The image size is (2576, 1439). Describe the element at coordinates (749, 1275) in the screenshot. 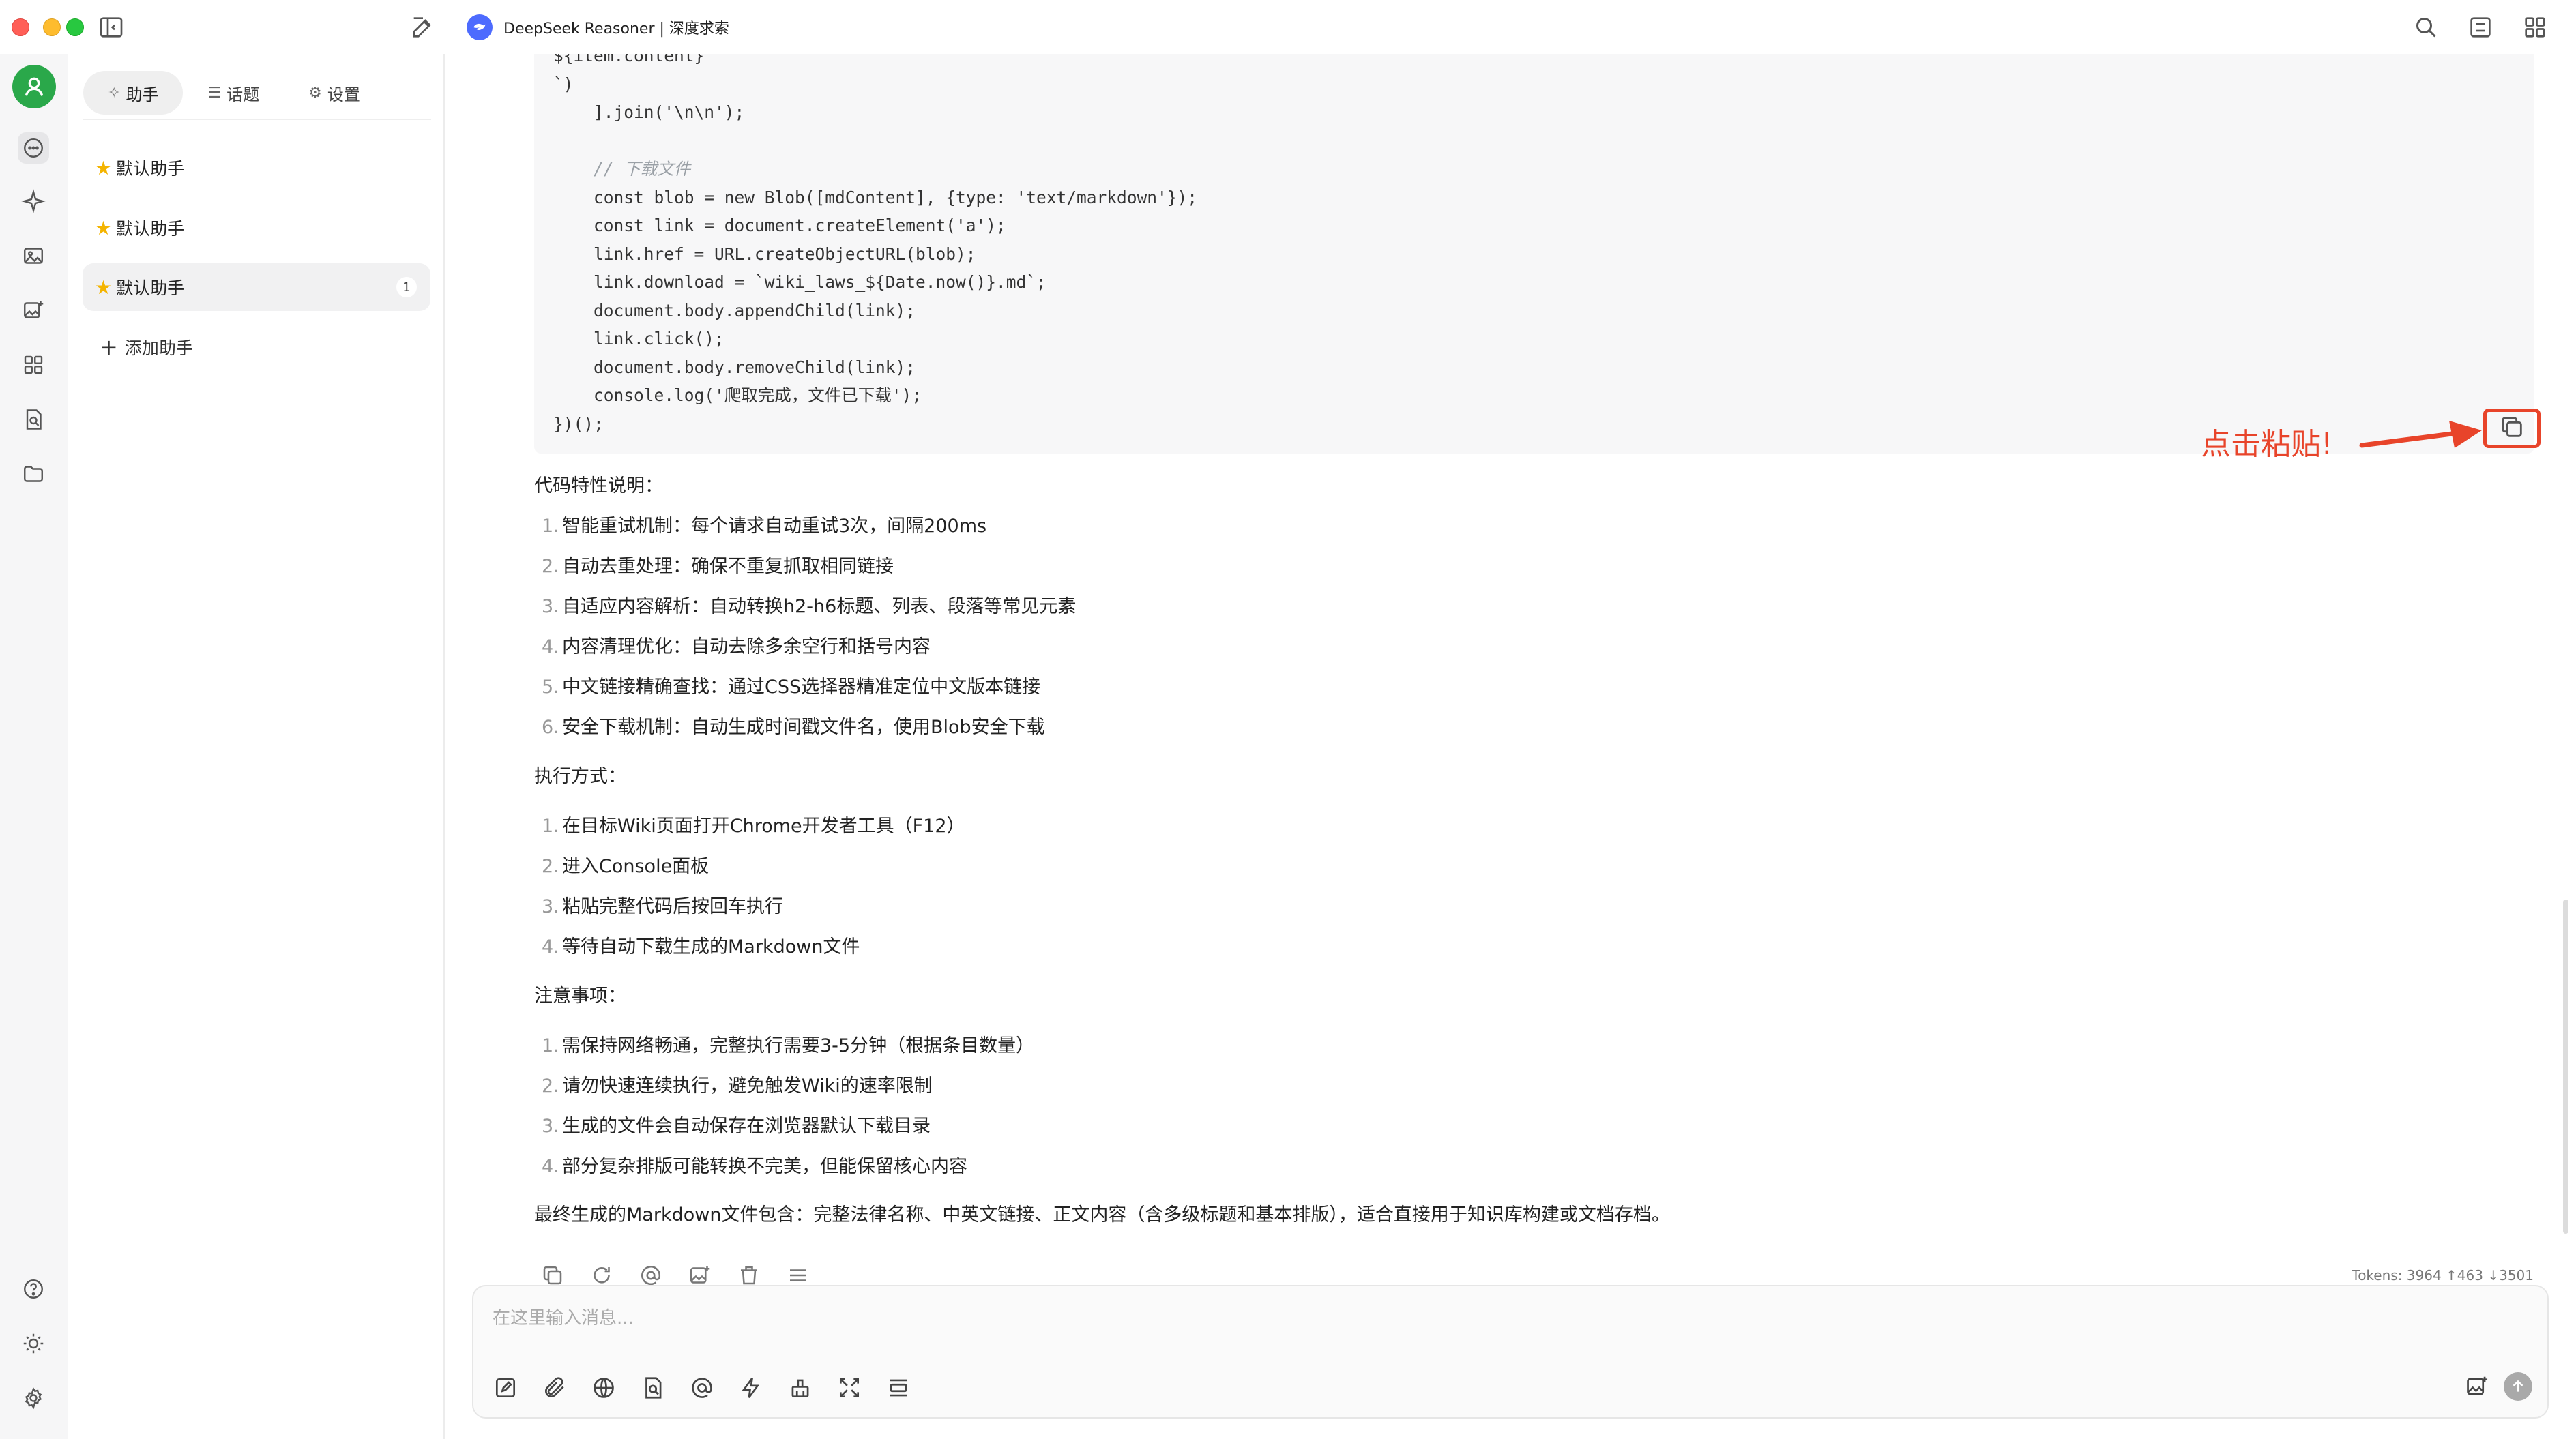

I see `delete-icon` at that location.